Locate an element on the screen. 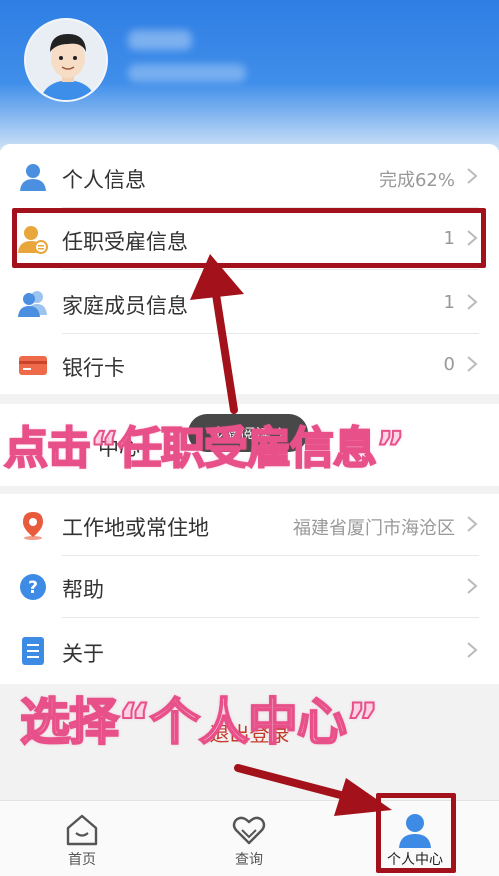 The width and height of the screenshot is (499, 876). bank-card-icon is located at coordinates (33, 365).